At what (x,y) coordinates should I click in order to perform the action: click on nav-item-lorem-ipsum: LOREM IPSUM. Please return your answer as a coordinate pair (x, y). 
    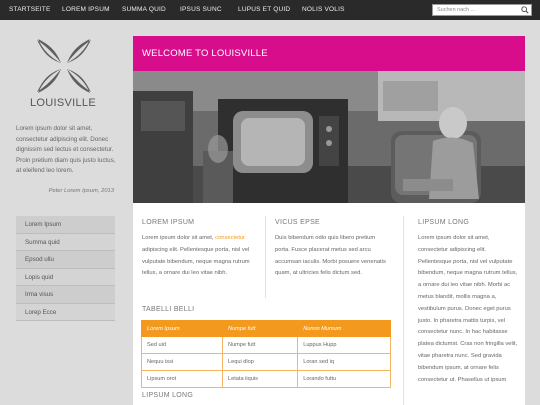
    Looking at the image, I should click on (86, 10).